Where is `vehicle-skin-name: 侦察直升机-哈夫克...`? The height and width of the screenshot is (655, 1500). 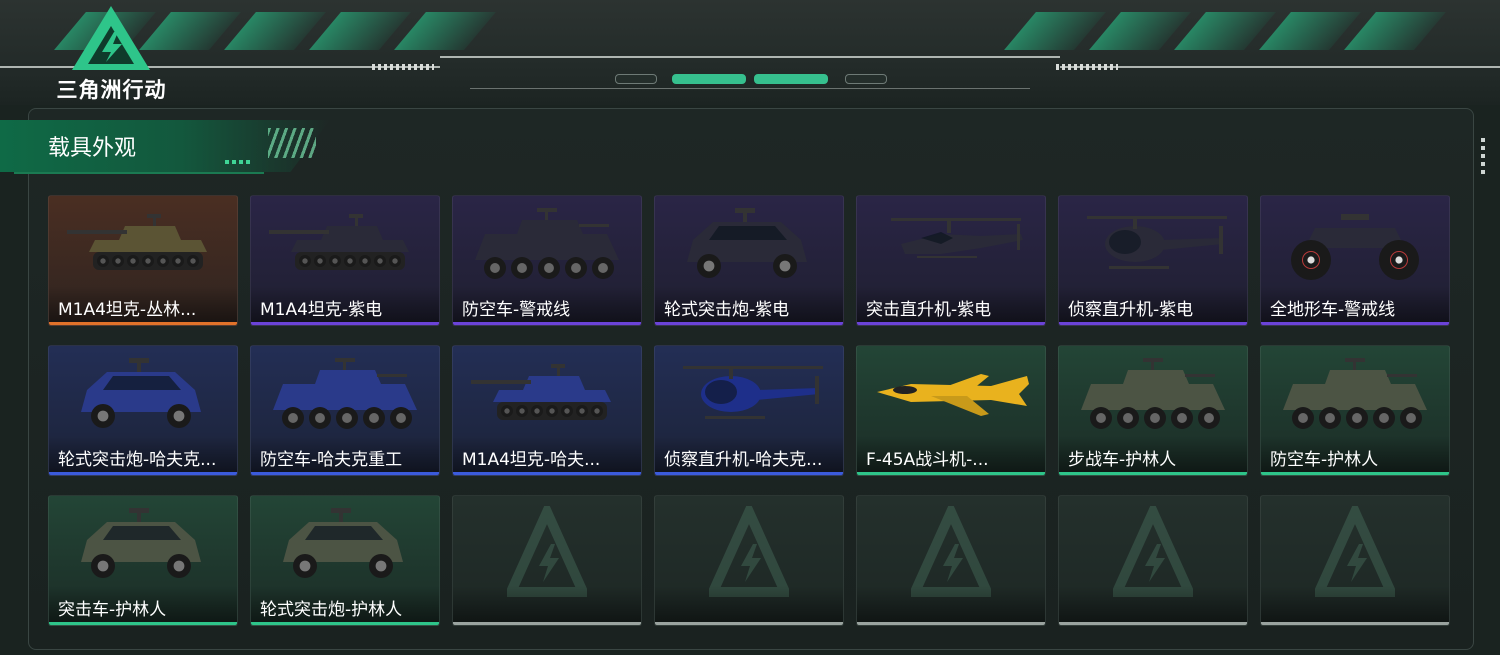 vehicle-skin-name: 侦察直升机-哈夫克... is located at coordinates (743, 460).